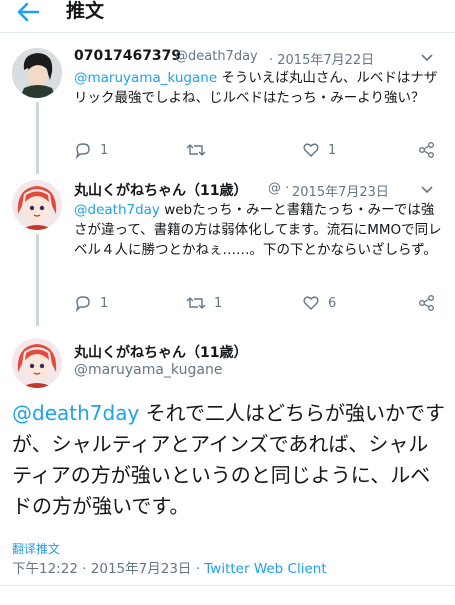 The height and width of the screenshot is (605, 455). Describe the element at coordinates (259, 151) in the screenshot. I see `tweet-actions: 1 1` at that location.